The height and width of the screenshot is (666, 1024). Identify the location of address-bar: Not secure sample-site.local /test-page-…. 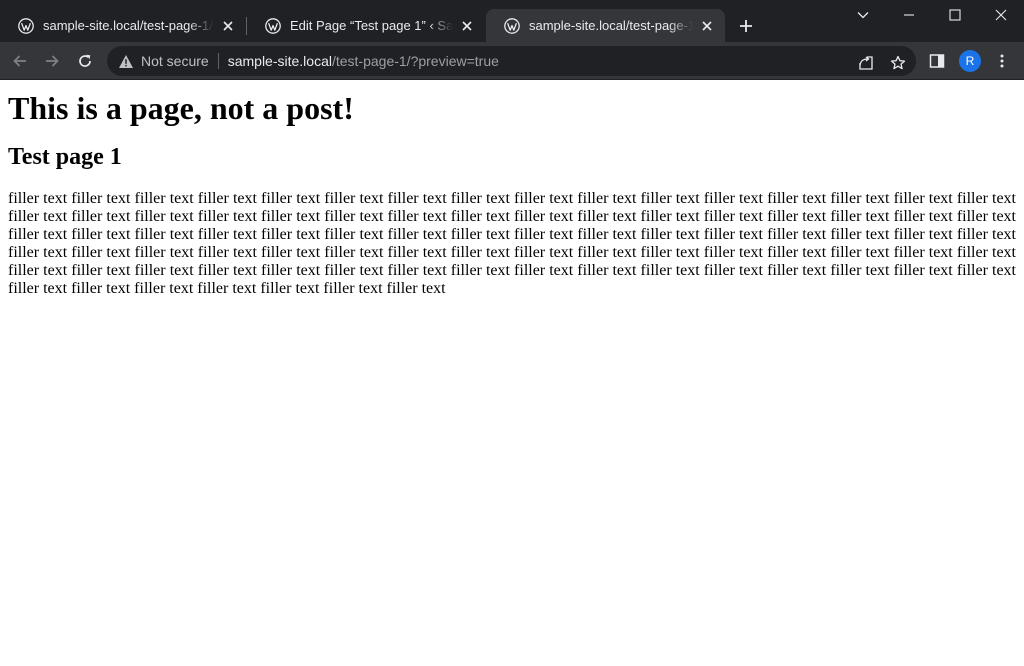
(511, 61).